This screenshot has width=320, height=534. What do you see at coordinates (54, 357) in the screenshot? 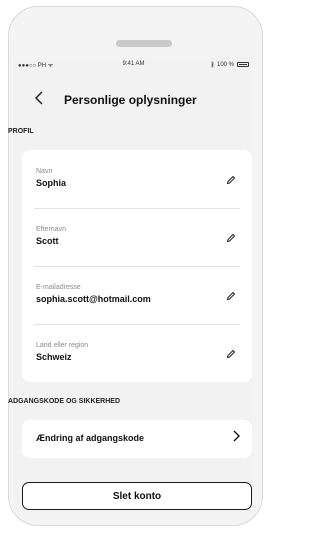
I see `field-value: Schweiz` at bounding box center [54, 357].